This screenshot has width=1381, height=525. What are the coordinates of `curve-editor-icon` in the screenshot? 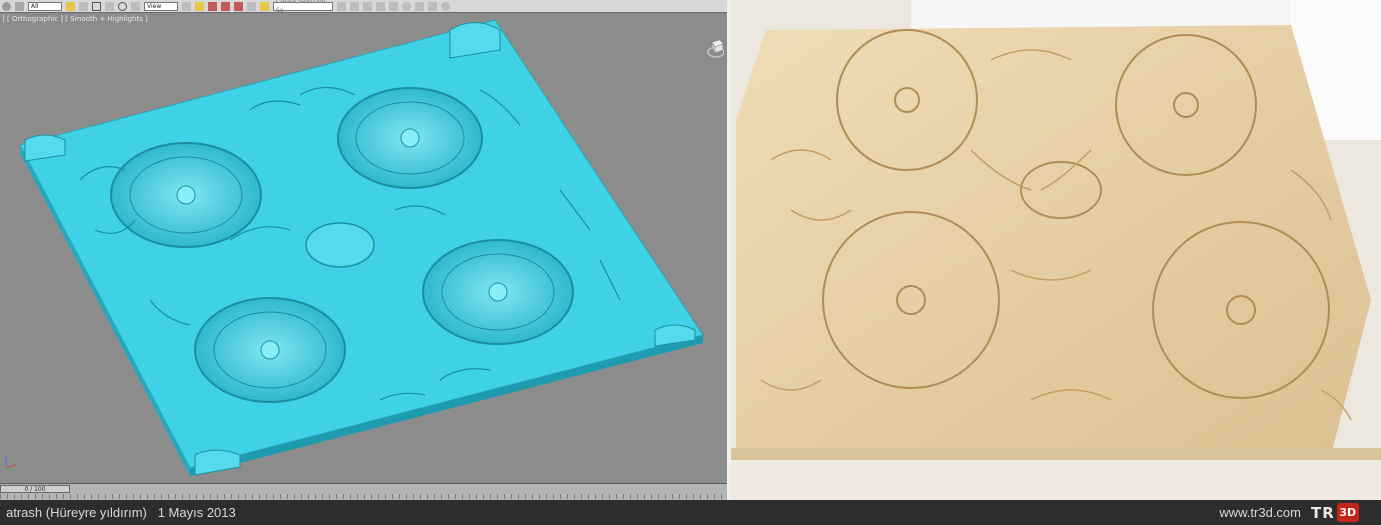 It's located at (380, 6).